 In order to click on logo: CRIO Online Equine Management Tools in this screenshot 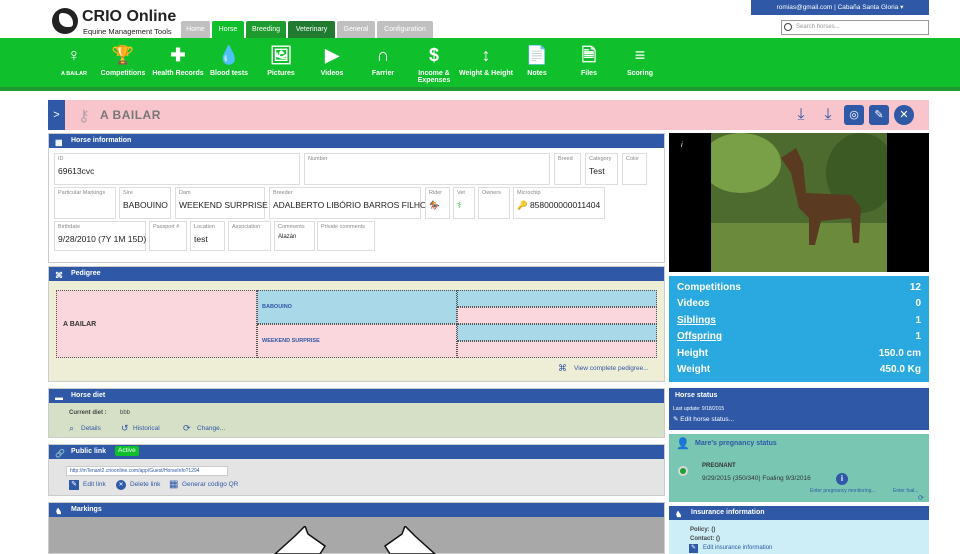, I will do `click(117, 23)`.